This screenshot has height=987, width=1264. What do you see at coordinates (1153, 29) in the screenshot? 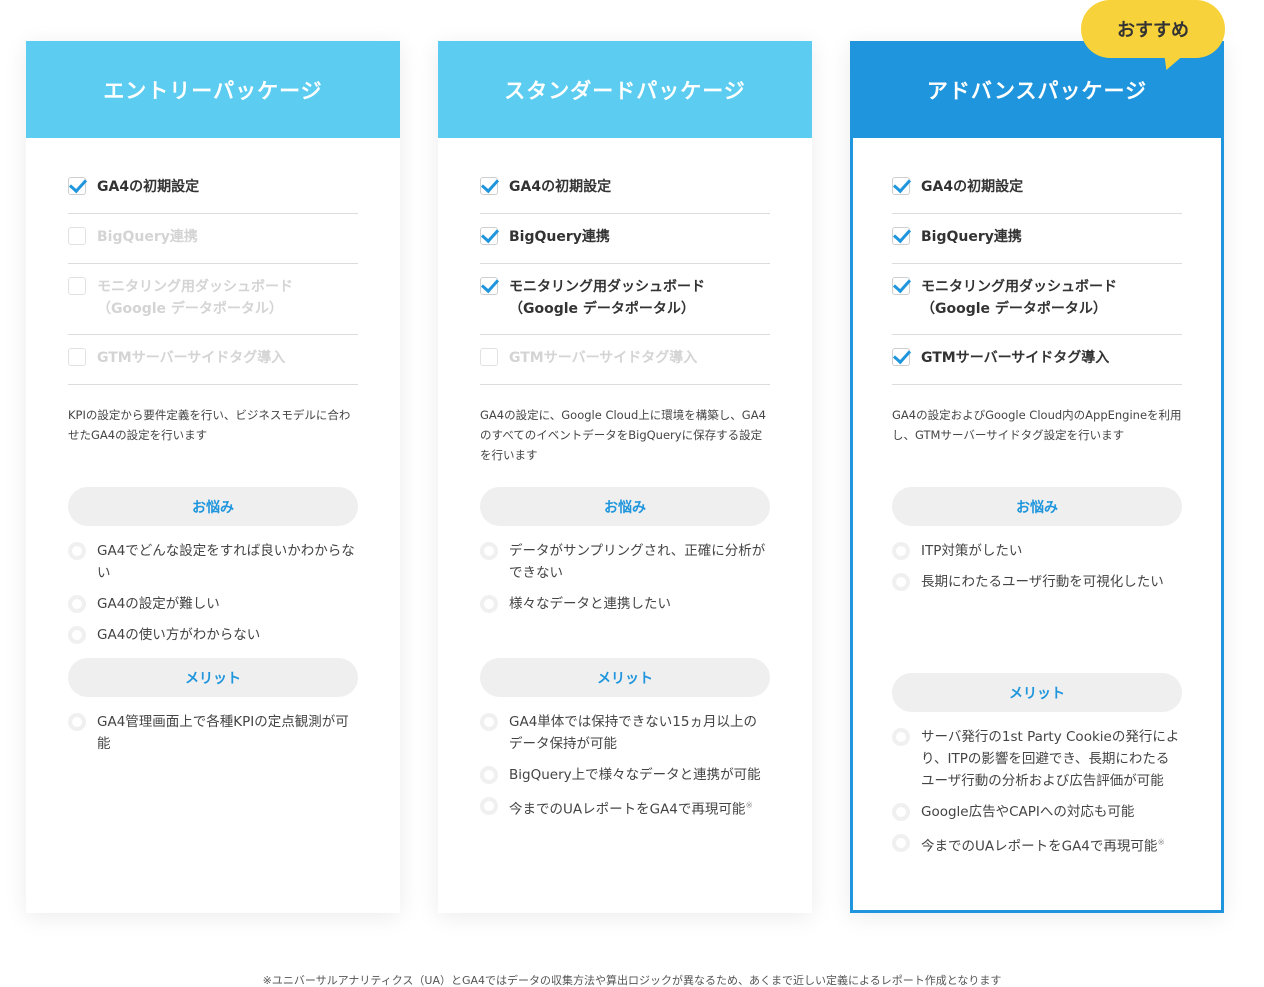
I see `recommended-badge: おすすめ` at bounding box center [1153, 29].